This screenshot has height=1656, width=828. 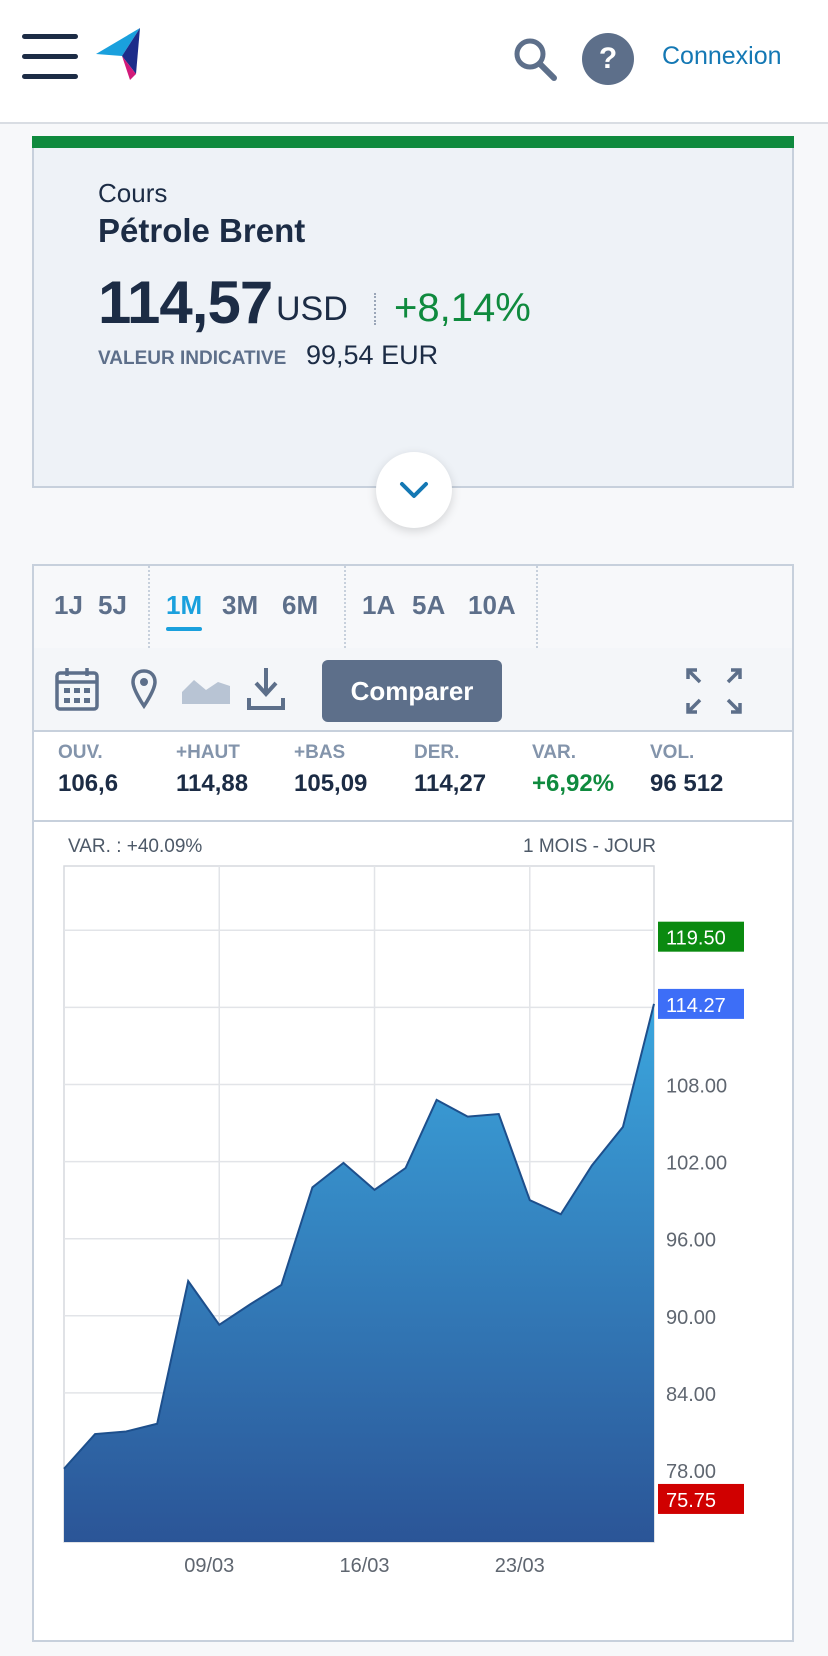 What do you see at coordinates (691, 1501) in the screenshot?
I see `value-marker-label: 75.75` at bounding box center [691, 1501].